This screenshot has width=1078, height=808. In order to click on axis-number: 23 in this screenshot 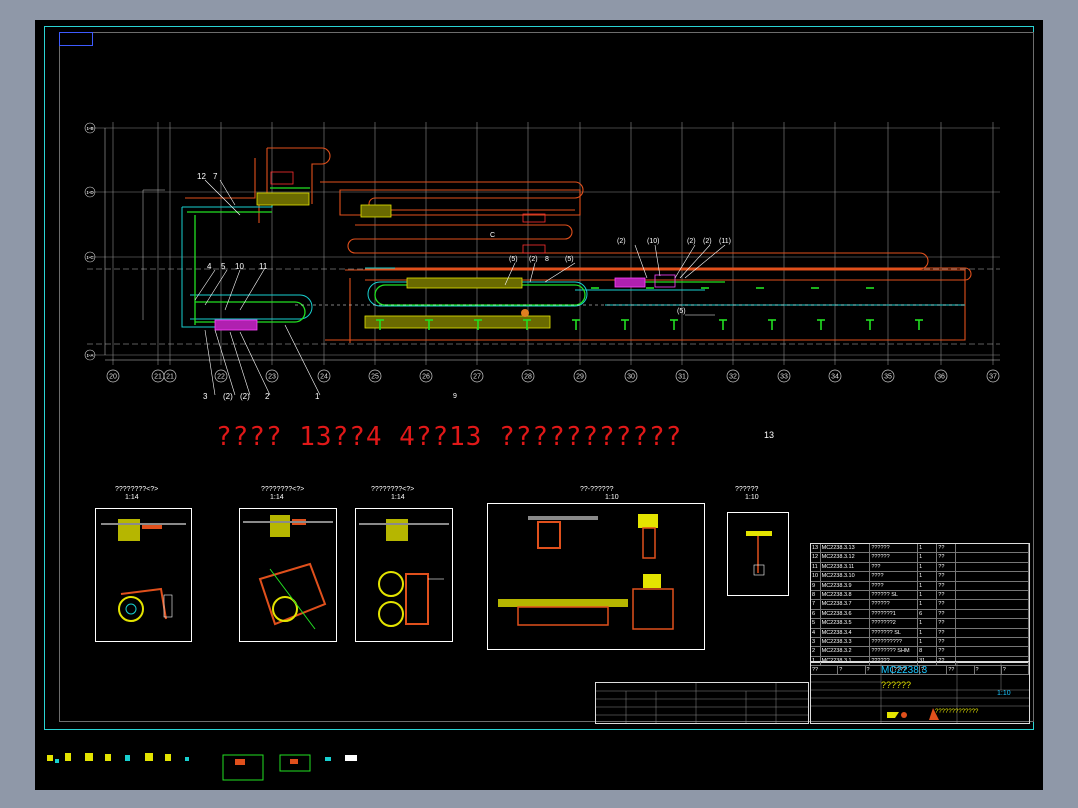, I will do `click(272, 377)`.